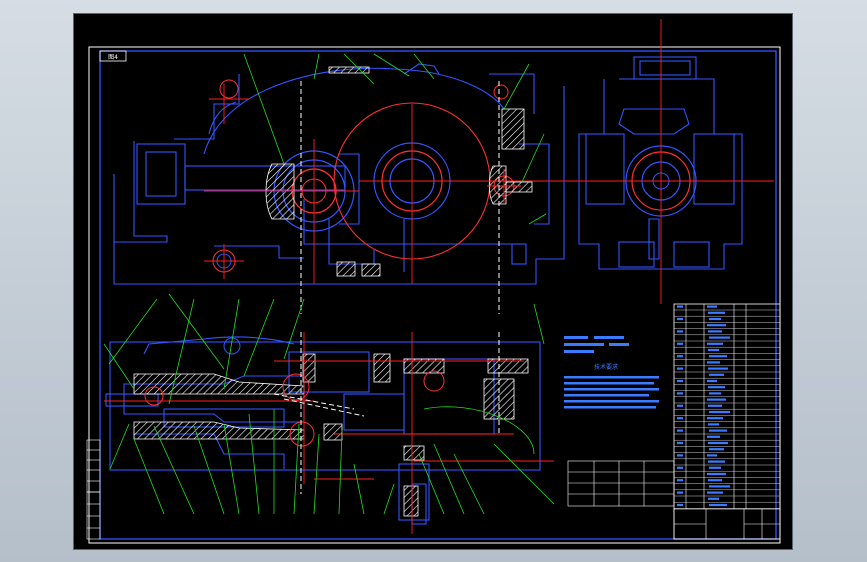  I want to click on side-view, so click(661, 161).